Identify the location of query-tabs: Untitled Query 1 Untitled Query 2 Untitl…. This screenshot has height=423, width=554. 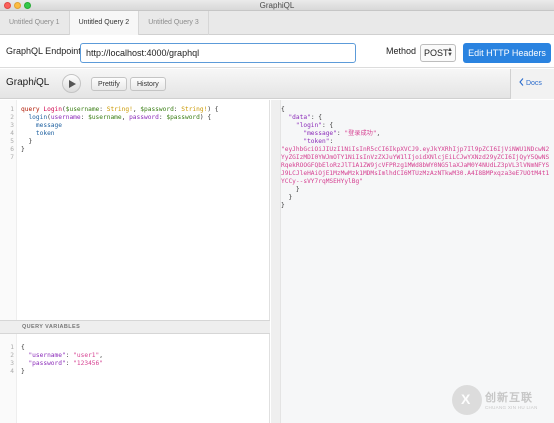
(277, 23).